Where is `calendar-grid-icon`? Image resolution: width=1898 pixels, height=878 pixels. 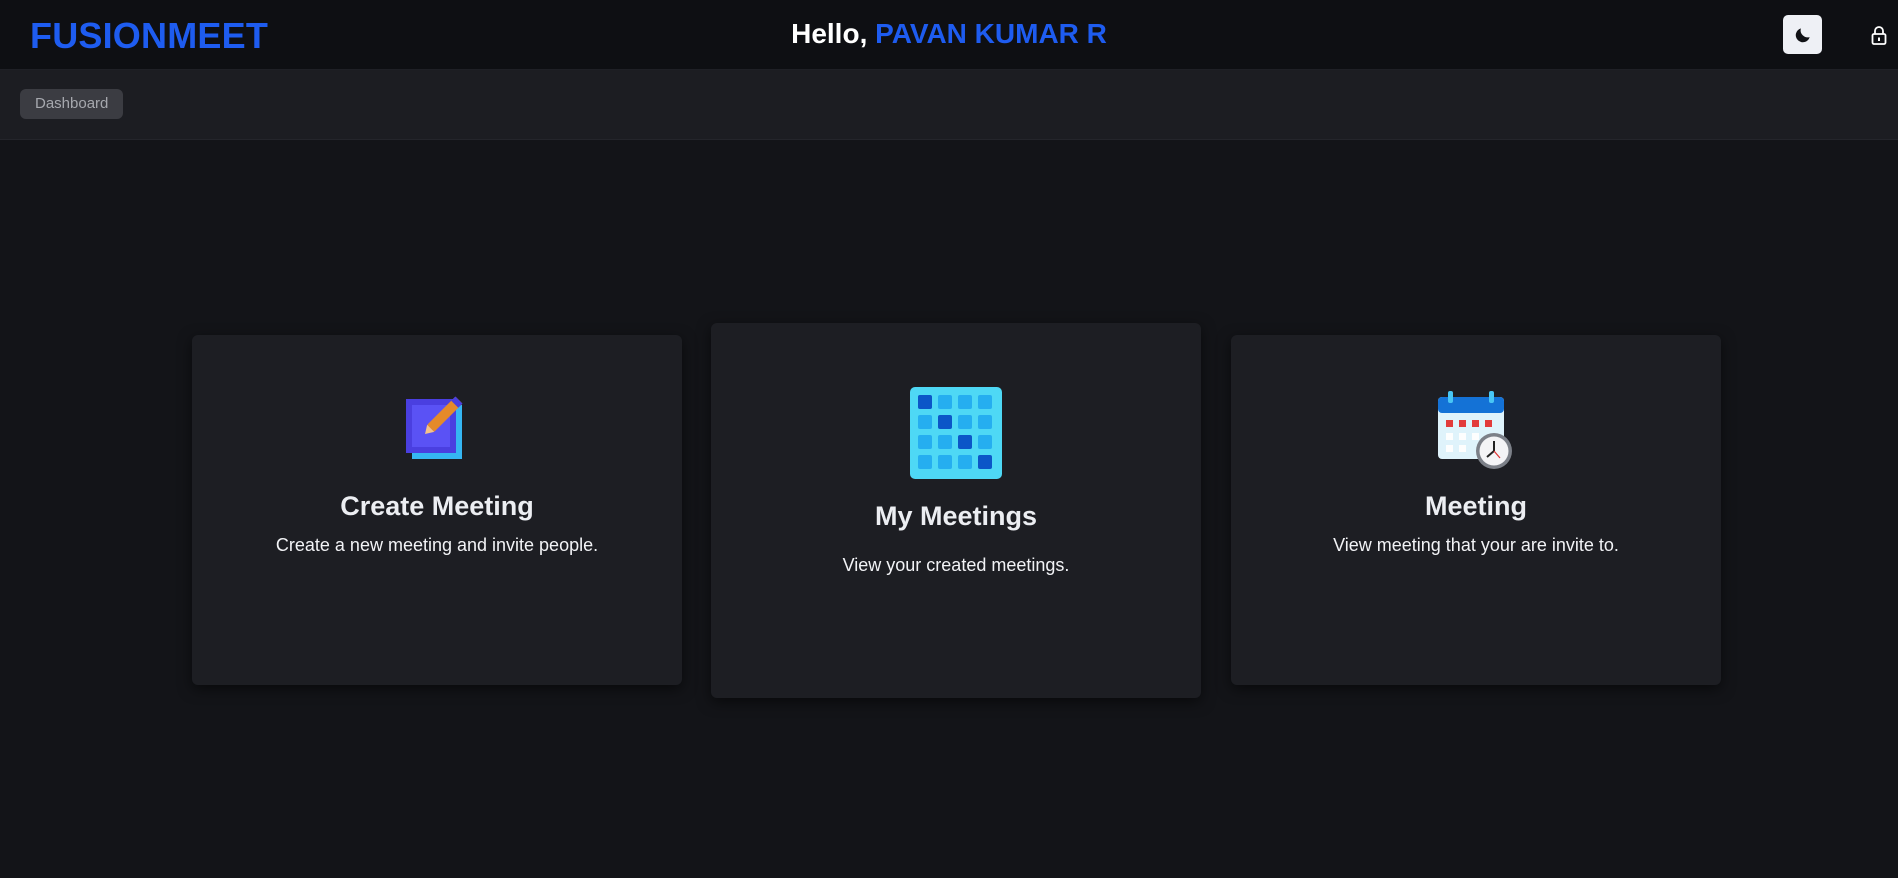 calendar-grid-icon is located at coordinates (956, 433).